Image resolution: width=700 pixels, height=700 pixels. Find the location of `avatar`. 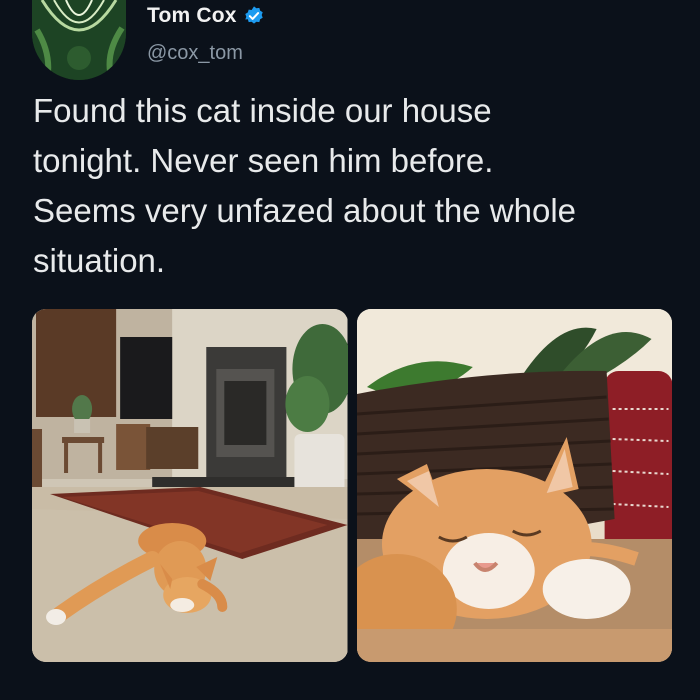

avatar is located at coordinates (79, 40).